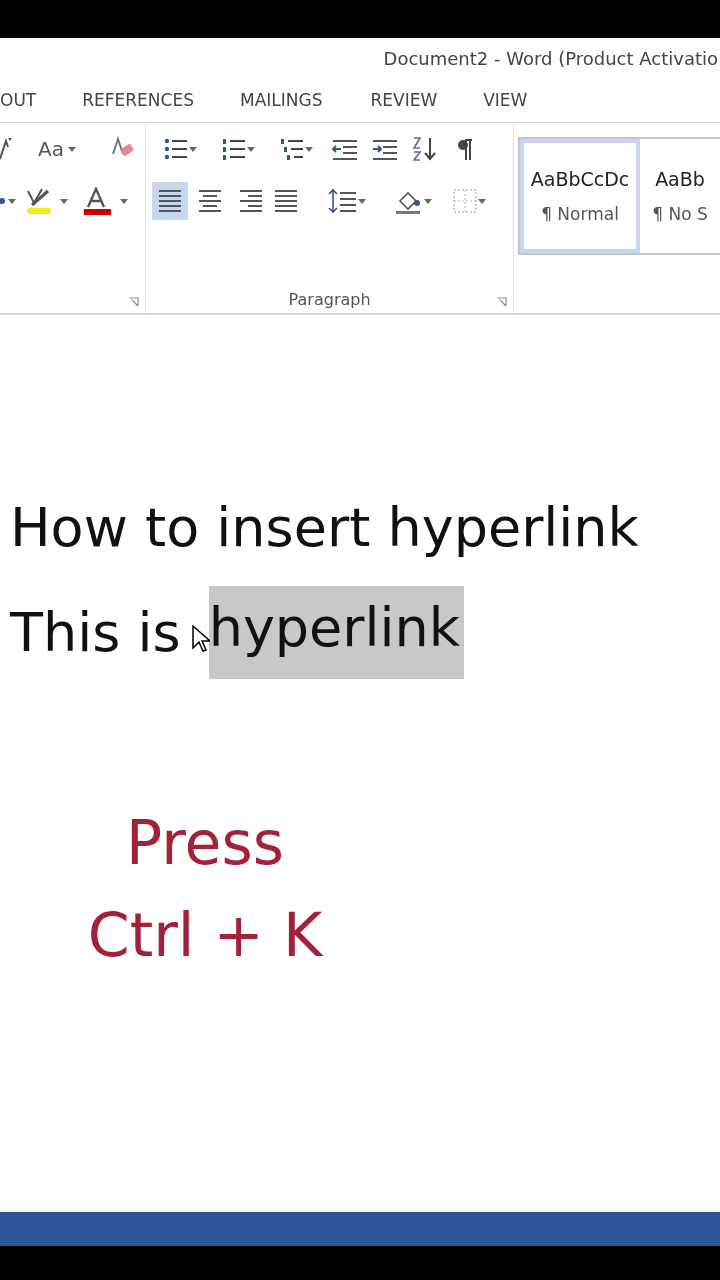 The image size is (720, 1280). What do you see at coordinates (465, 201) in the screenshot?
I see `borders-icon` at bounding box center [465, 201].